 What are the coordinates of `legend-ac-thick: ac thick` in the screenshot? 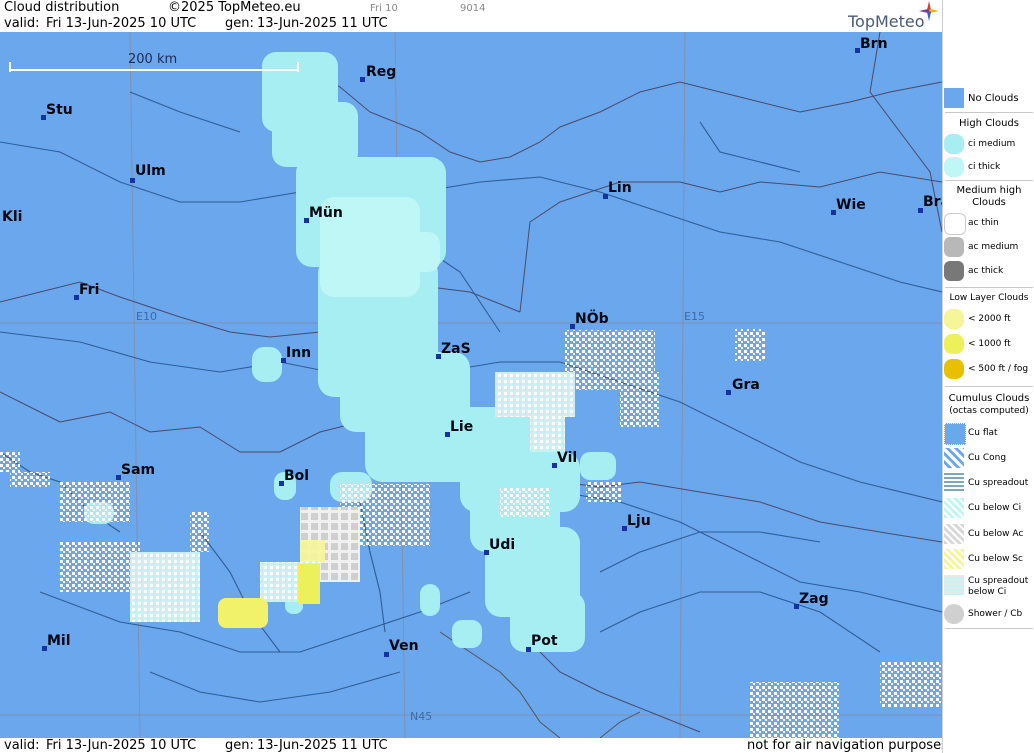 It's located at (986, 271).